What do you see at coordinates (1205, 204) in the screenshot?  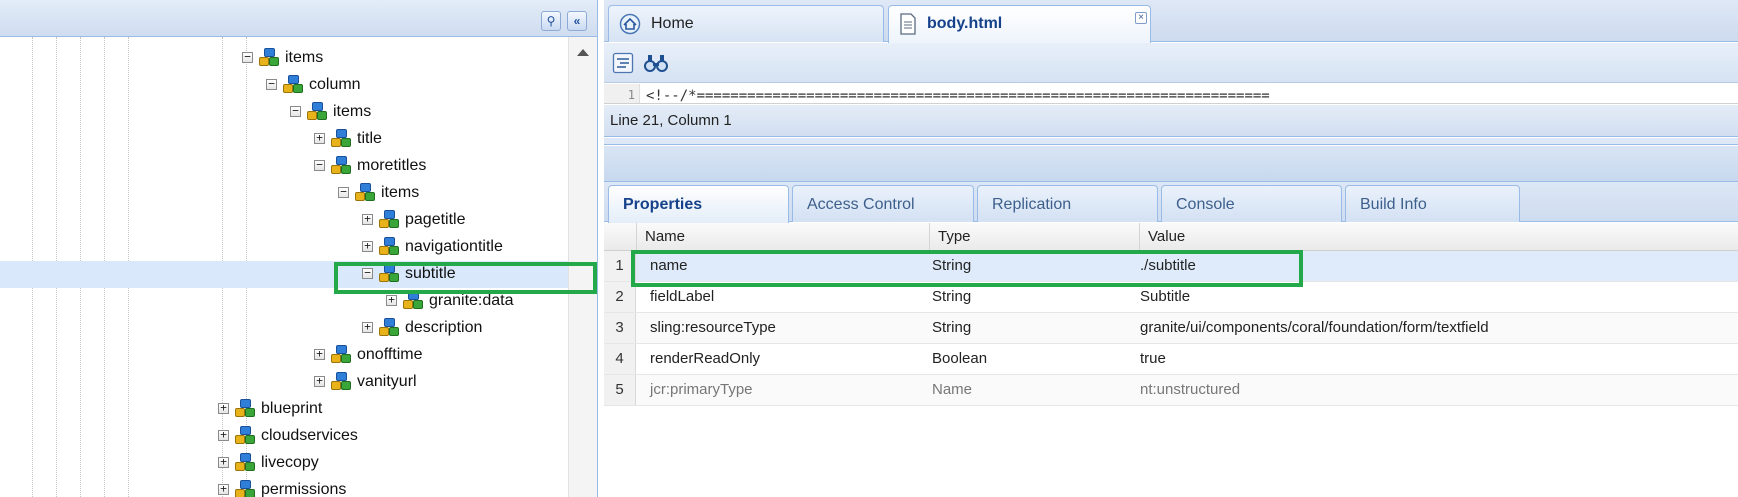 I see `tab-label: Console` at bounding box center [1205, 204].